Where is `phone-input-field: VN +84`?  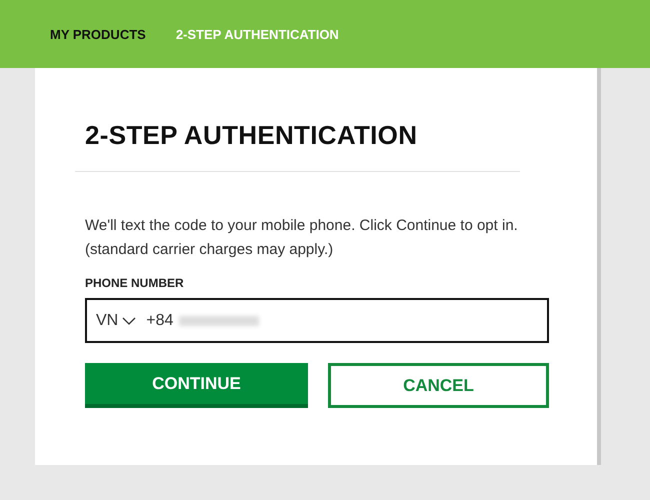
phone-input-field: VN +84 is located at coordinates (317, 320).